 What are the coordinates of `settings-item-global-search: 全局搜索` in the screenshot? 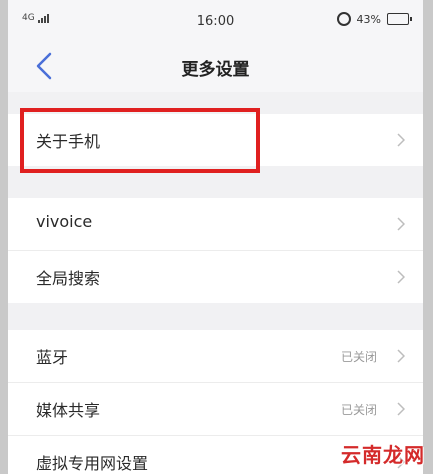 It's located at (215, 277).